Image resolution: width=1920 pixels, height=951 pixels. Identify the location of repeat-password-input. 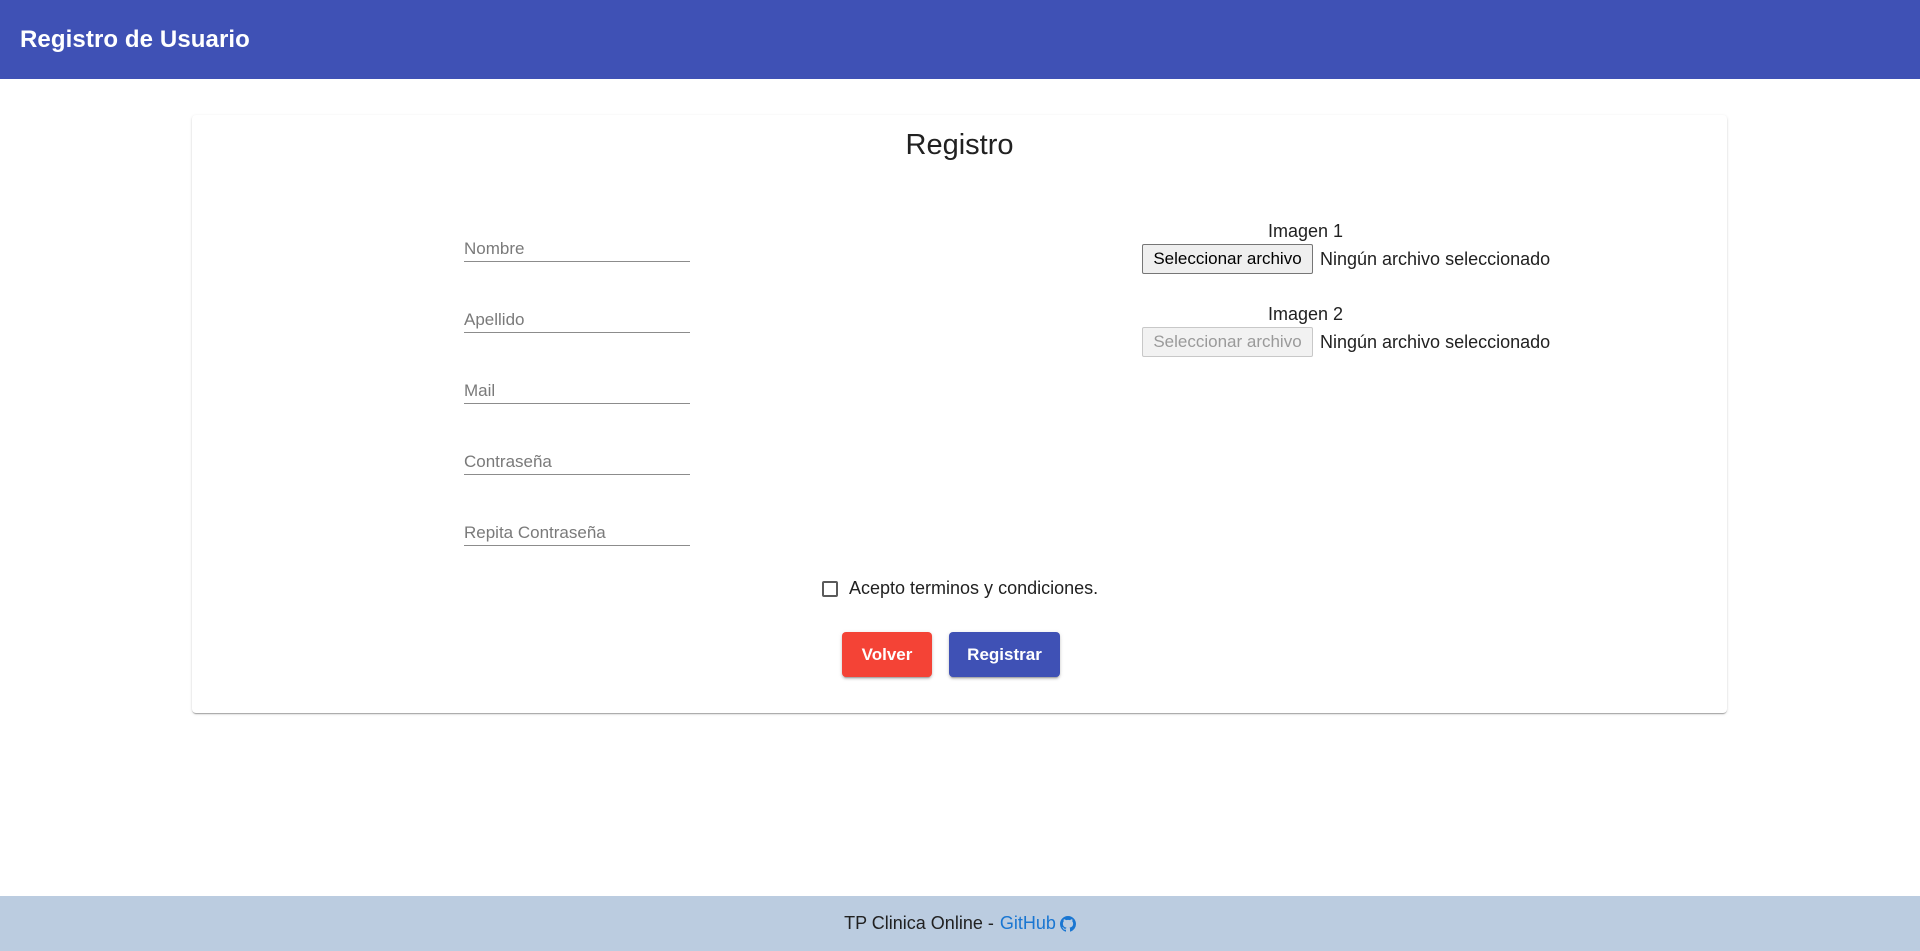
(577, 533).